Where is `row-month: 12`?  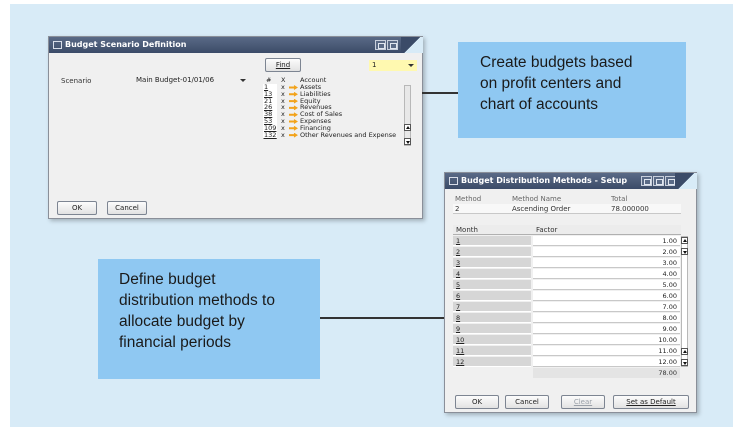 row-month: 12 is located at coordinates (492, 362).